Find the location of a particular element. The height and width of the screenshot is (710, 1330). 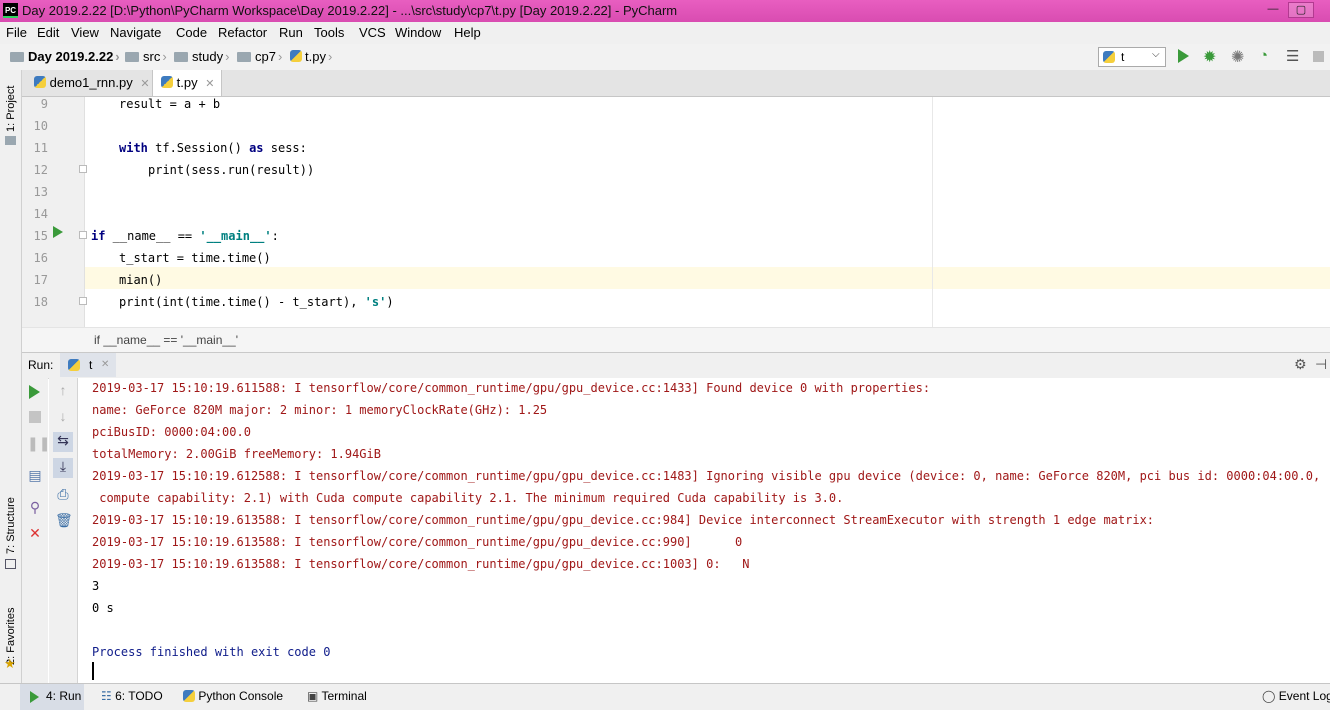

scroll-to-end-icon: ⤓ is located at coordinates (63, 468).